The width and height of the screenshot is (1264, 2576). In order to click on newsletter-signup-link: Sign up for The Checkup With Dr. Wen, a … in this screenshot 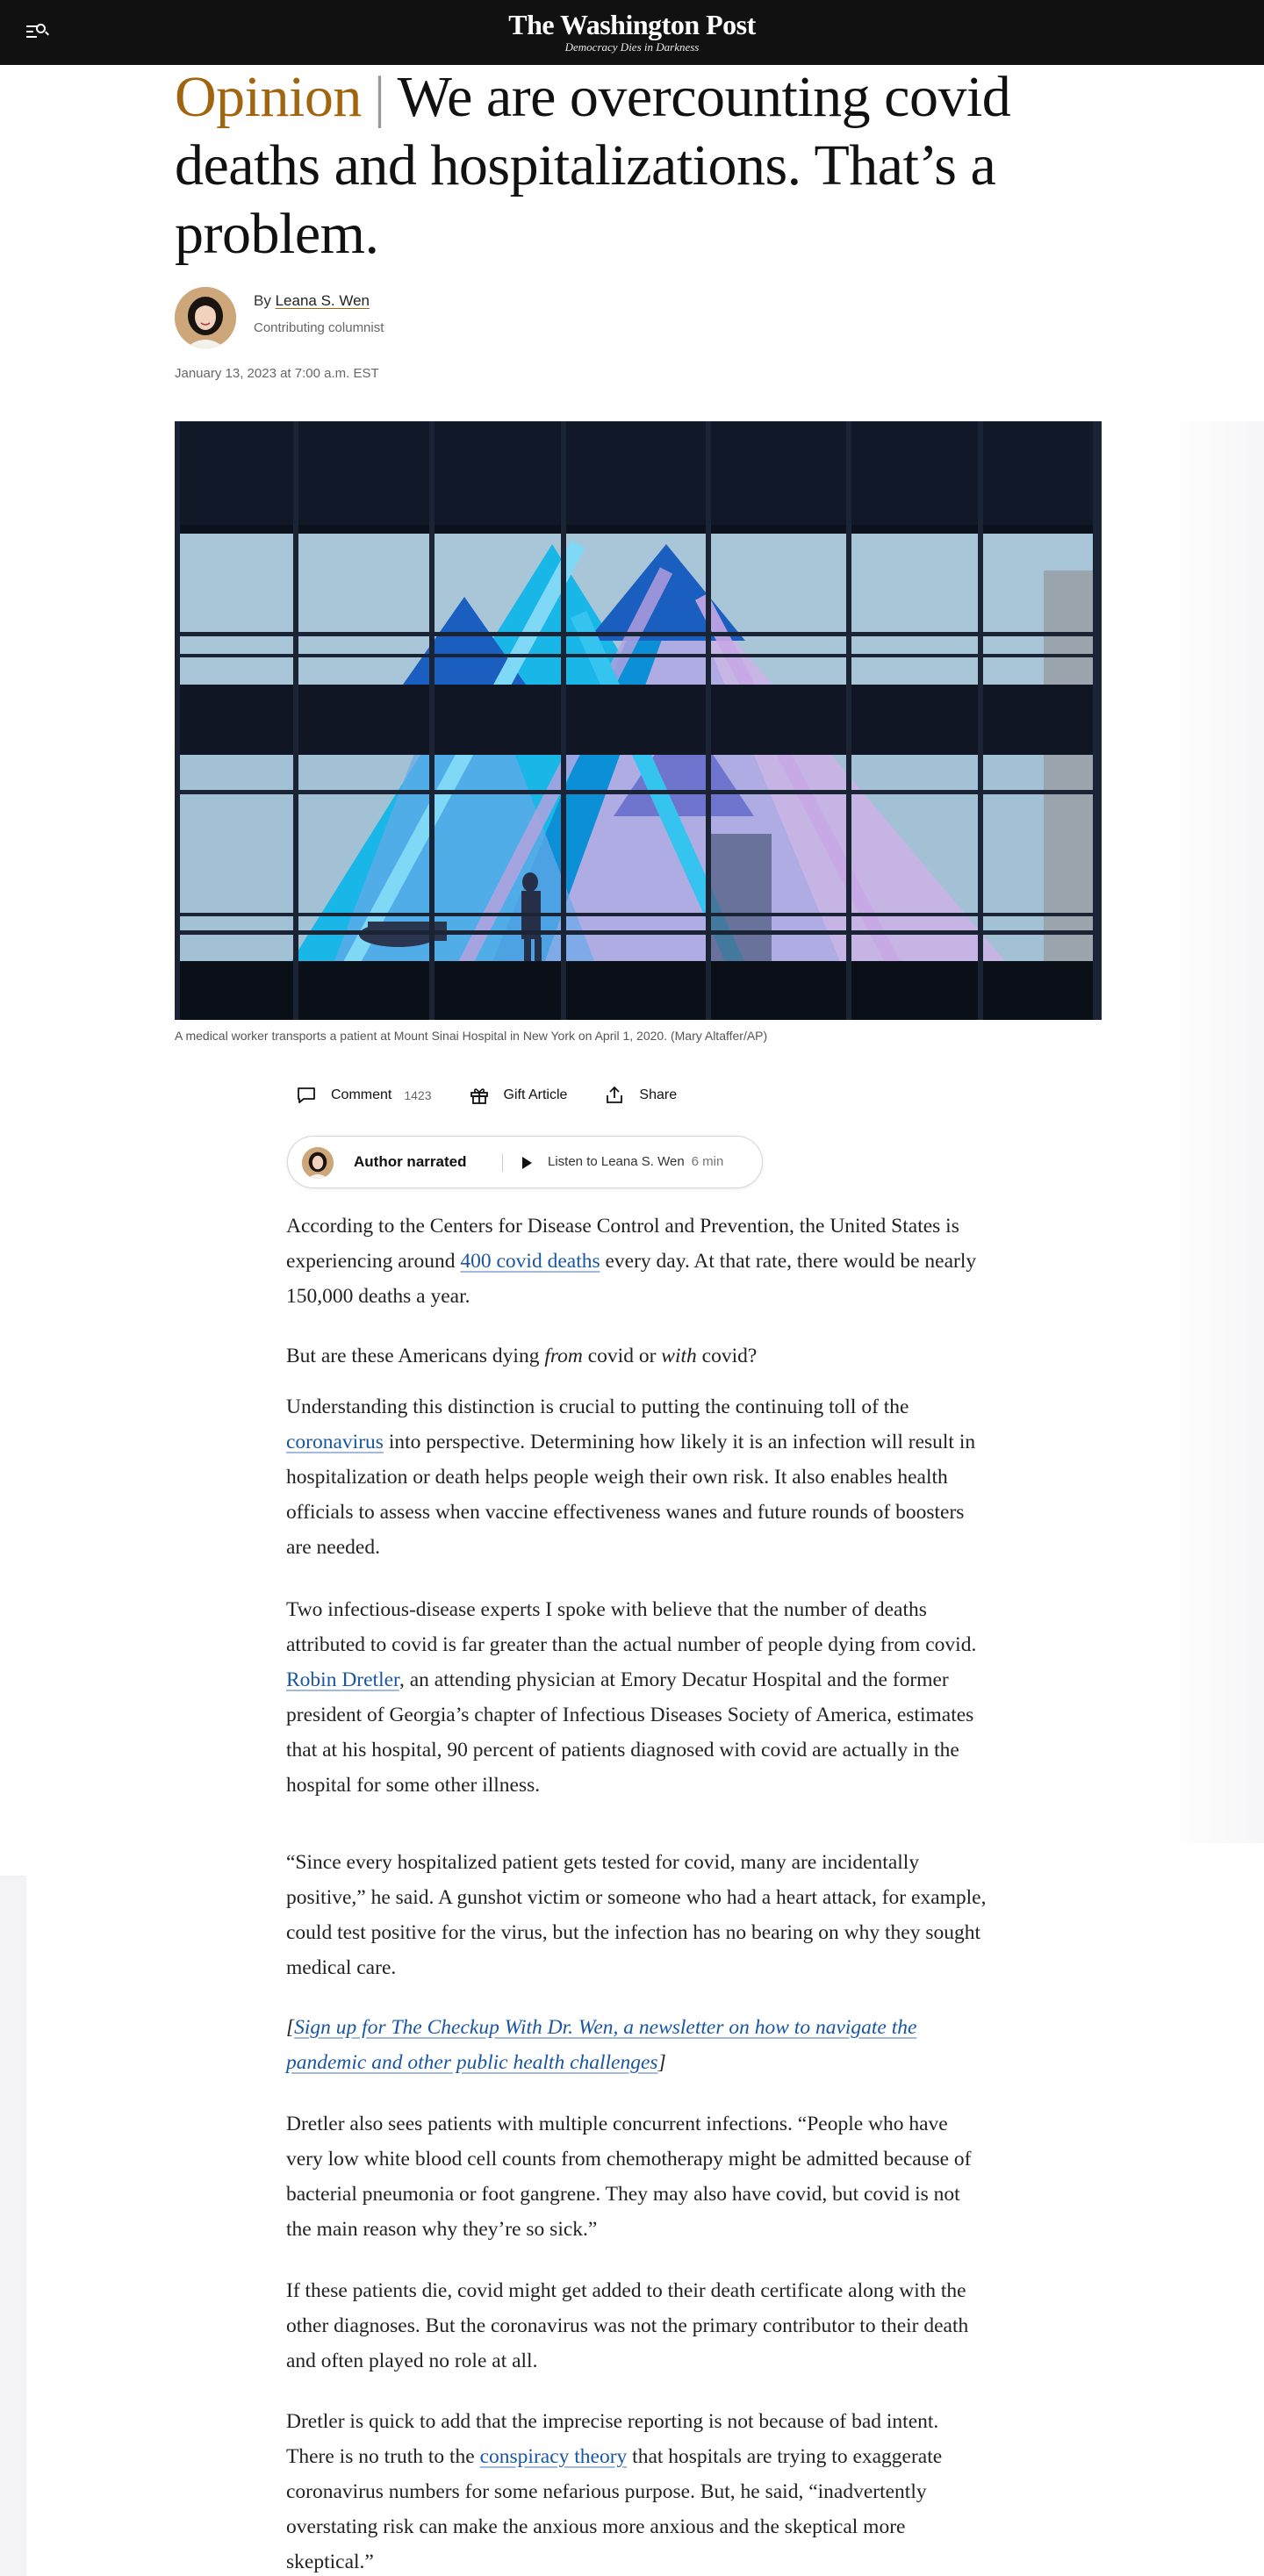, I will do `click(601, 2045)`.